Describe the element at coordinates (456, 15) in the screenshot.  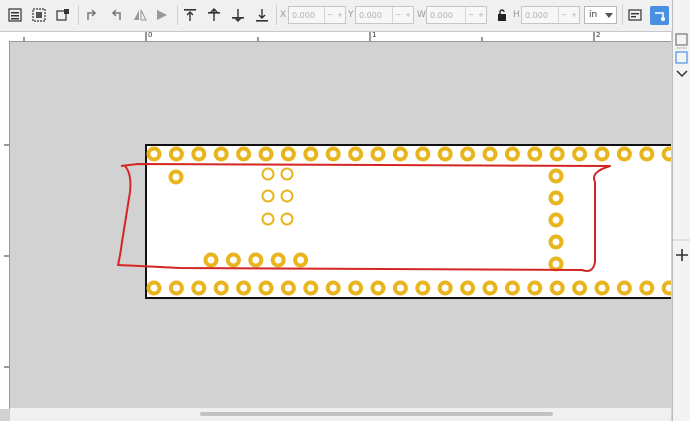
I see `w-field: 0.000 − +` at that location.